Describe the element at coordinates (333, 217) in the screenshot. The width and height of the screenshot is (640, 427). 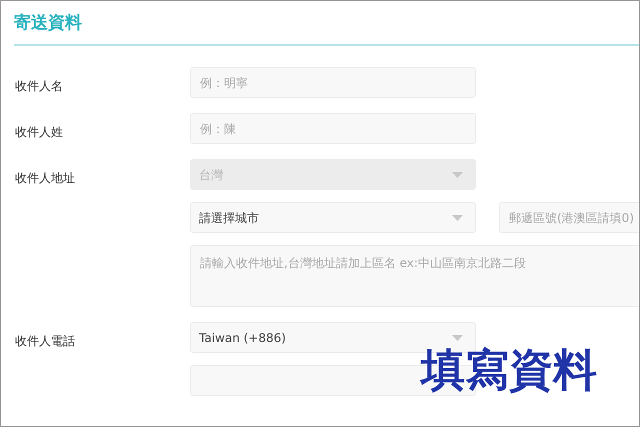
I see `select-field: 請選擇城市` at that location.